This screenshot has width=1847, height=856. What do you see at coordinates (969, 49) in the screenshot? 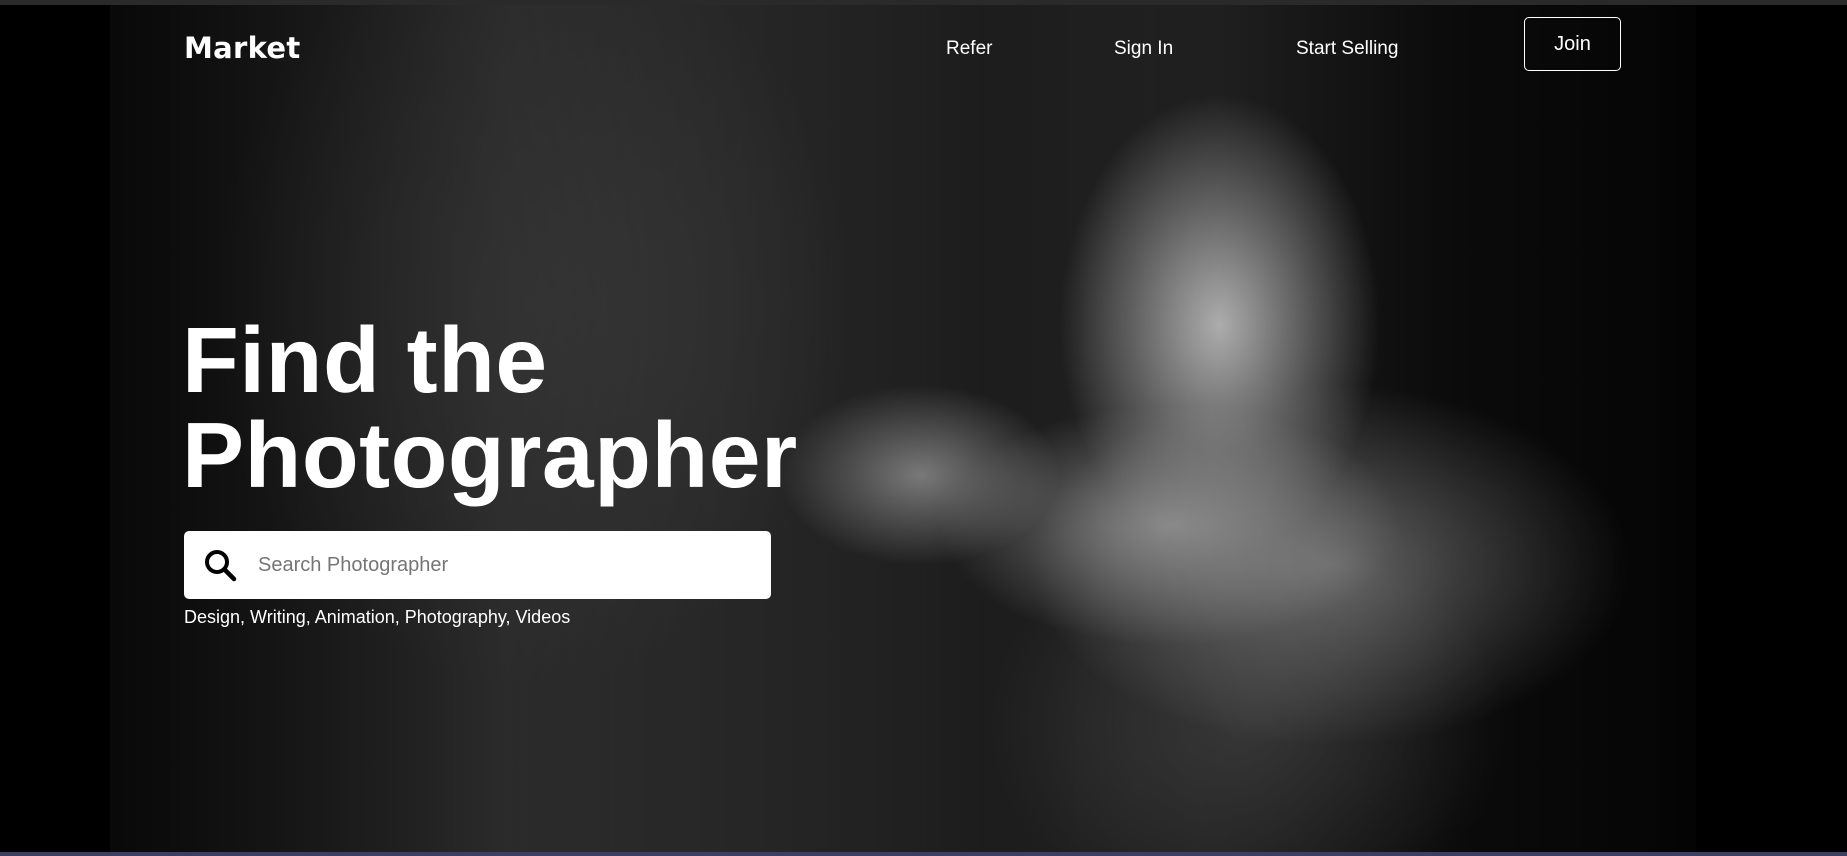
I see `nav-refer-link: Refer` at bounding box center [969, 49].